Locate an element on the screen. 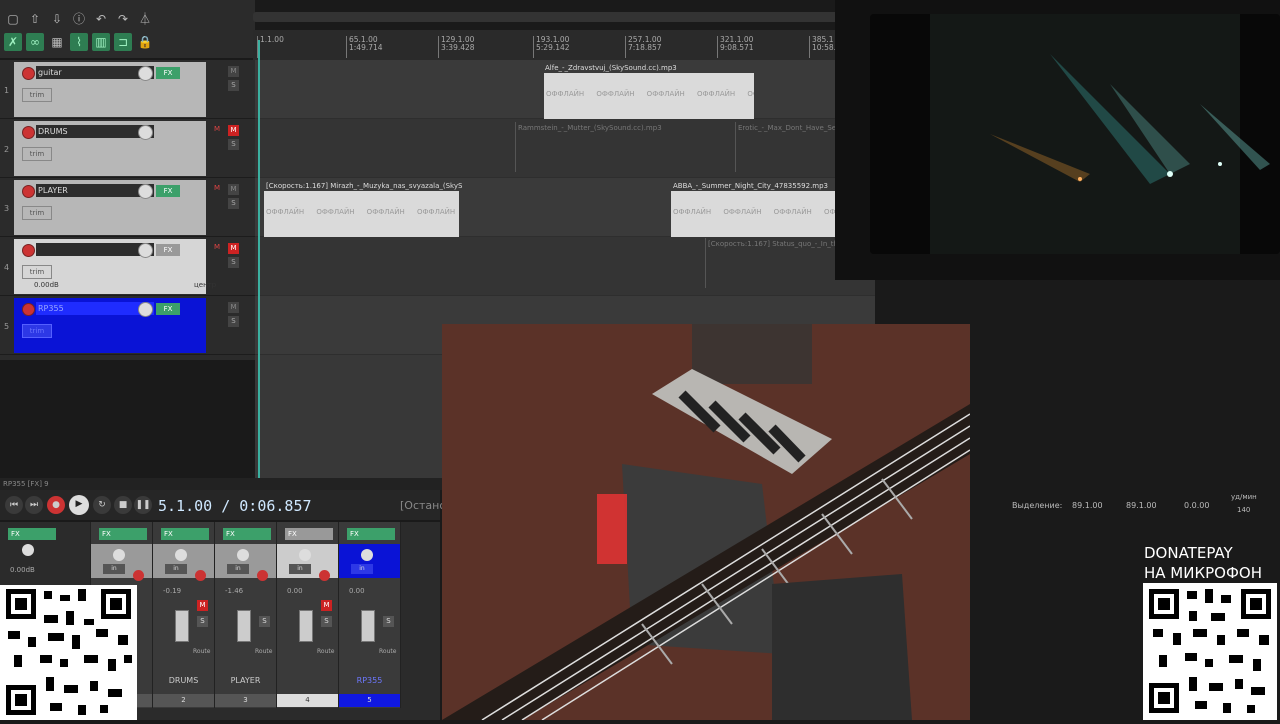  undo-icon: ↶ is located at coordinates (101, 19).